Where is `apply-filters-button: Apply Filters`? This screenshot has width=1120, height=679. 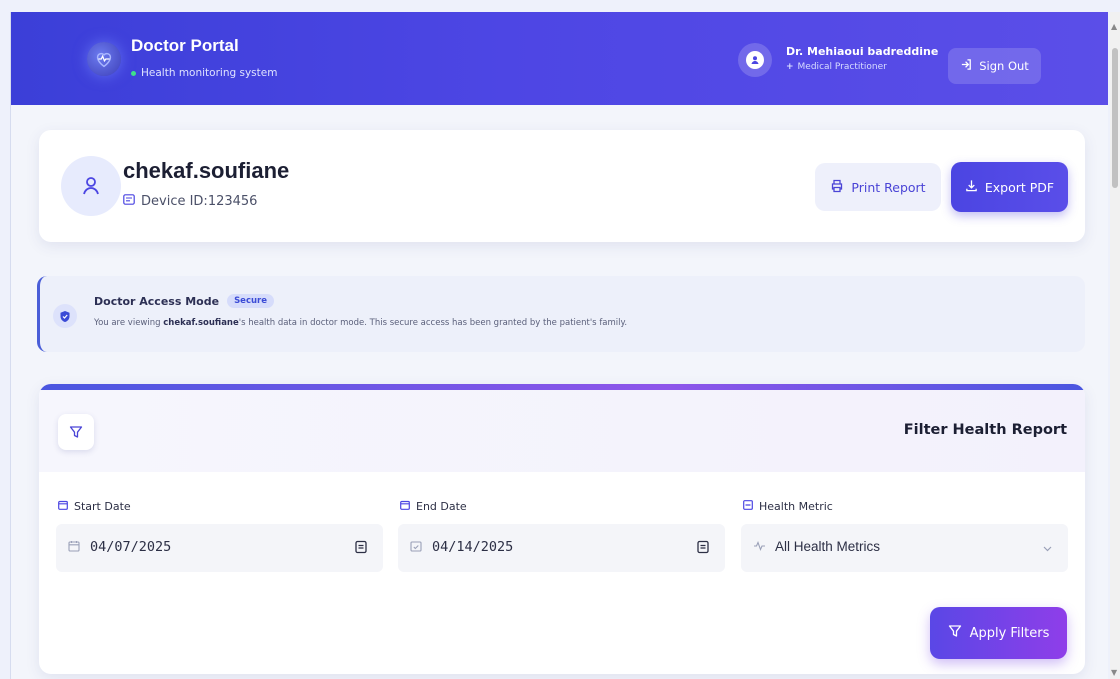 apply-filters-button: Apply Filters is located at coordinates (998, 633).